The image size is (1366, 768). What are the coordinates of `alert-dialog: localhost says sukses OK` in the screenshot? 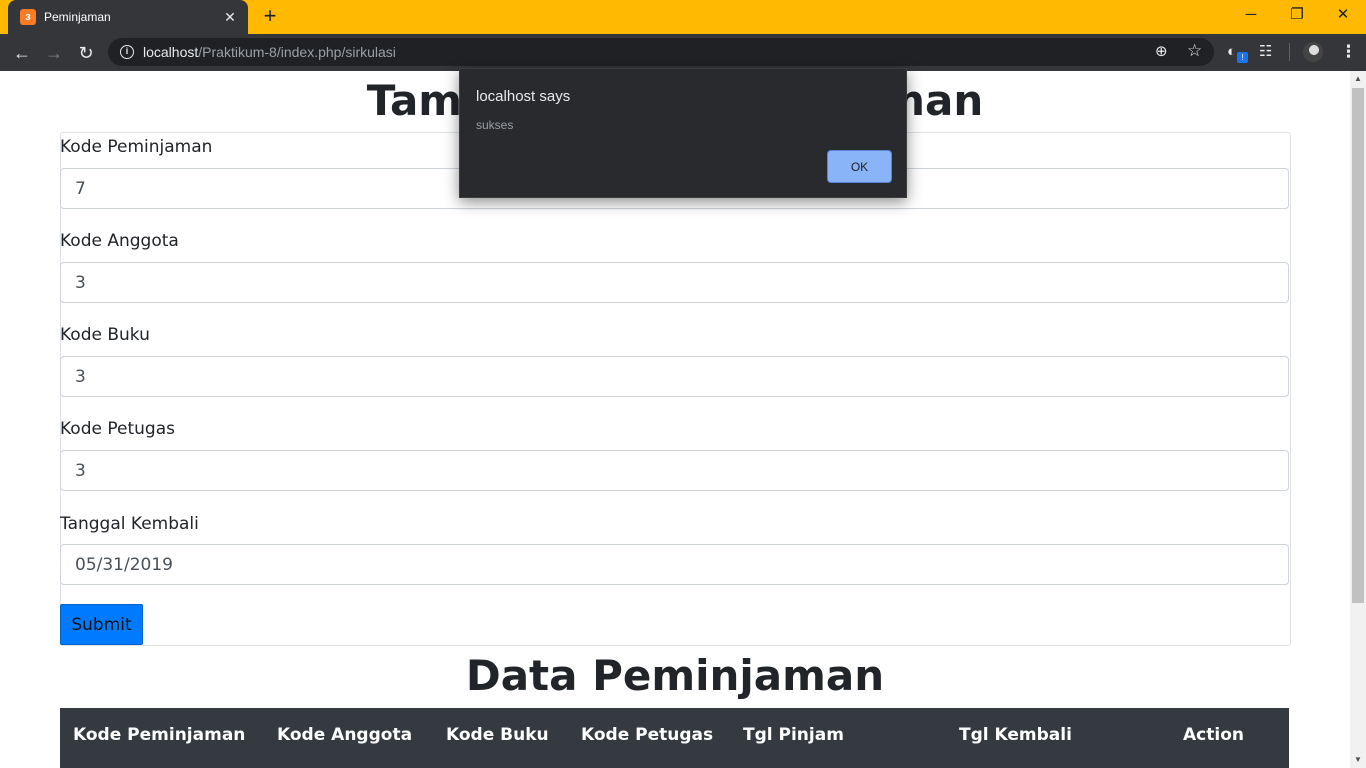 It's located at (683, 133).